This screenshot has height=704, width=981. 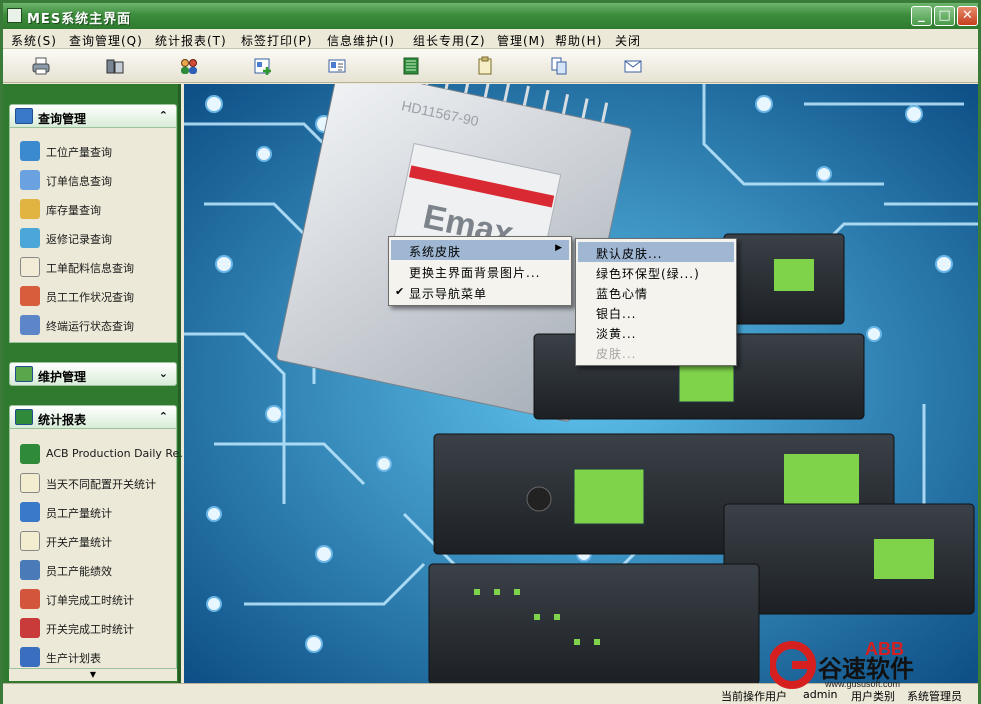 What do you see at coordinates (79, 513) in the screenshot?
I see `nav-label: 员工产量统计` at bounding box center [79, 513].